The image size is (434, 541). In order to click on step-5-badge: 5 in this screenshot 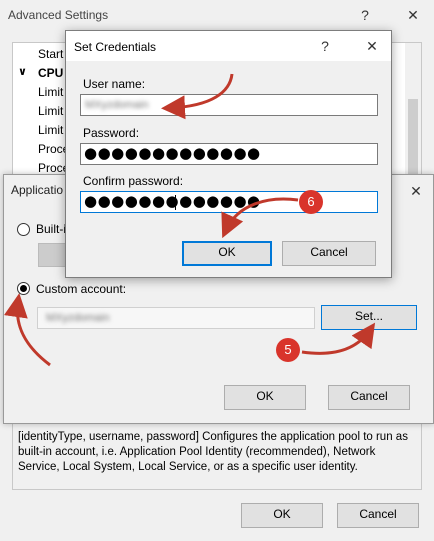, I will do `click(288, 350)`.